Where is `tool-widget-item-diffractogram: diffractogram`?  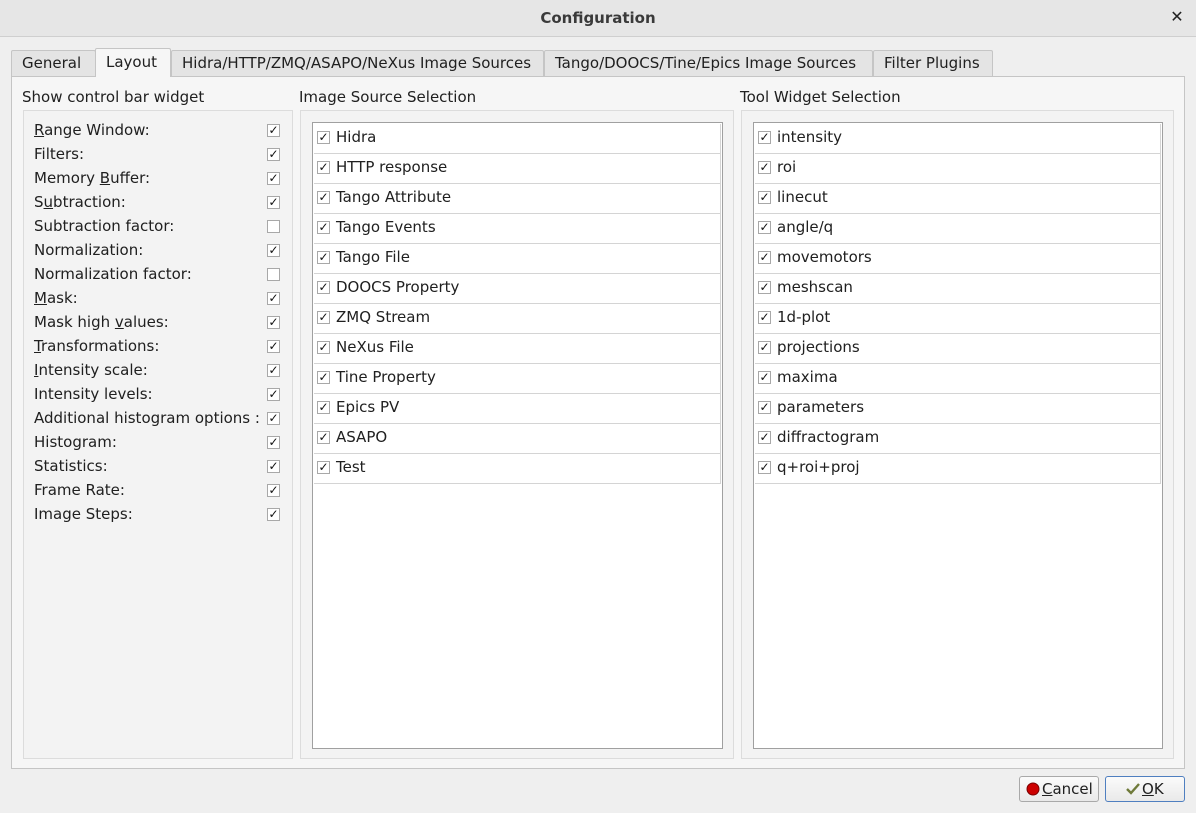
tool-widget-item-diffractogram: diffractogram is located at coordinates (958, 439).